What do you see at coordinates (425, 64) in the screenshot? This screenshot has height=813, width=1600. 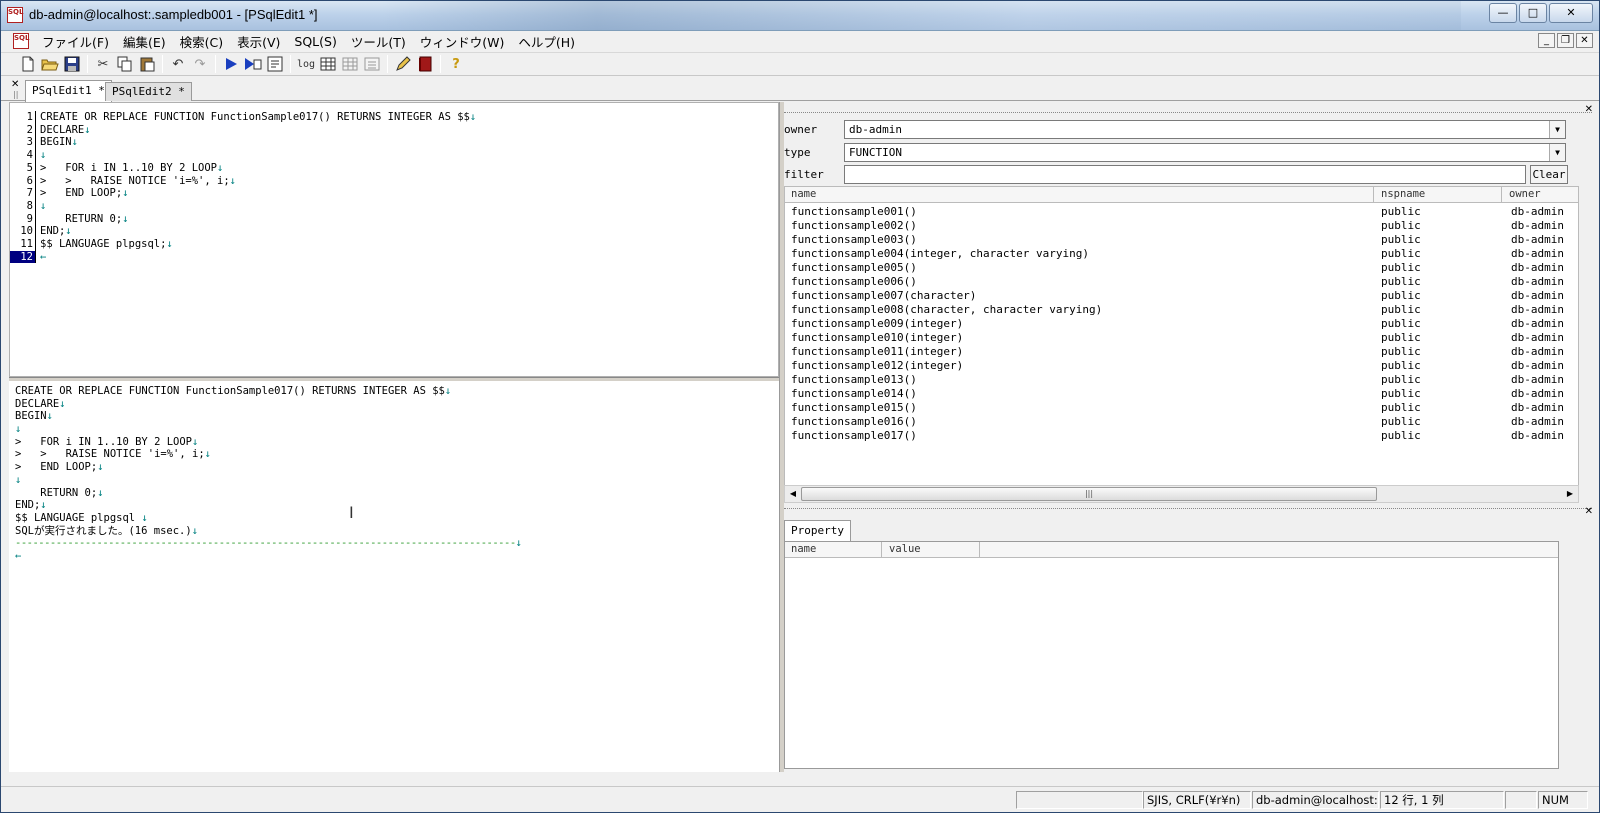 I see `book-icon` at bounding box center [425, 64].